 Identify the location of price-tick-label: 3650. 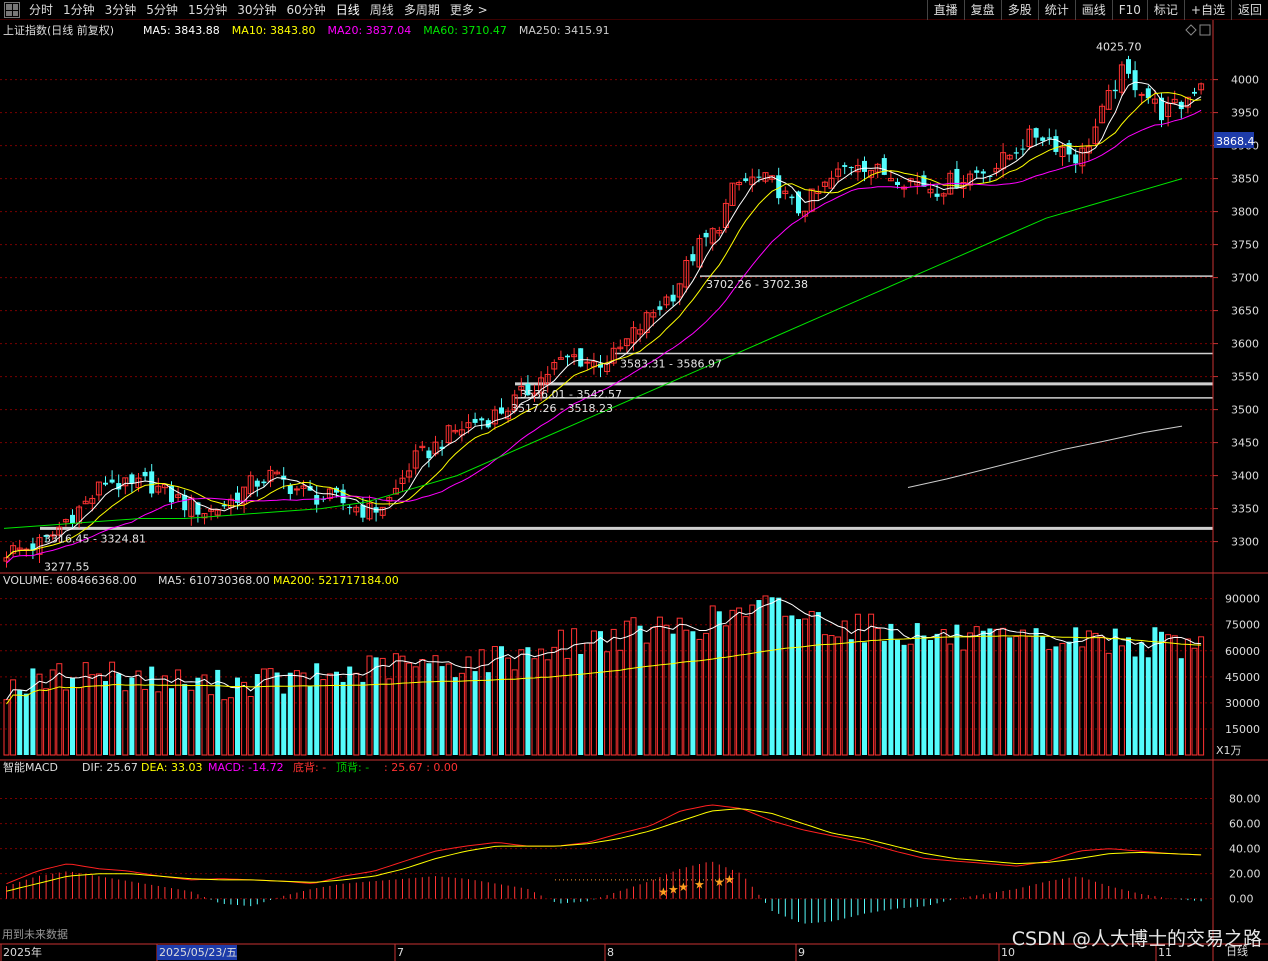
(1245, 311).